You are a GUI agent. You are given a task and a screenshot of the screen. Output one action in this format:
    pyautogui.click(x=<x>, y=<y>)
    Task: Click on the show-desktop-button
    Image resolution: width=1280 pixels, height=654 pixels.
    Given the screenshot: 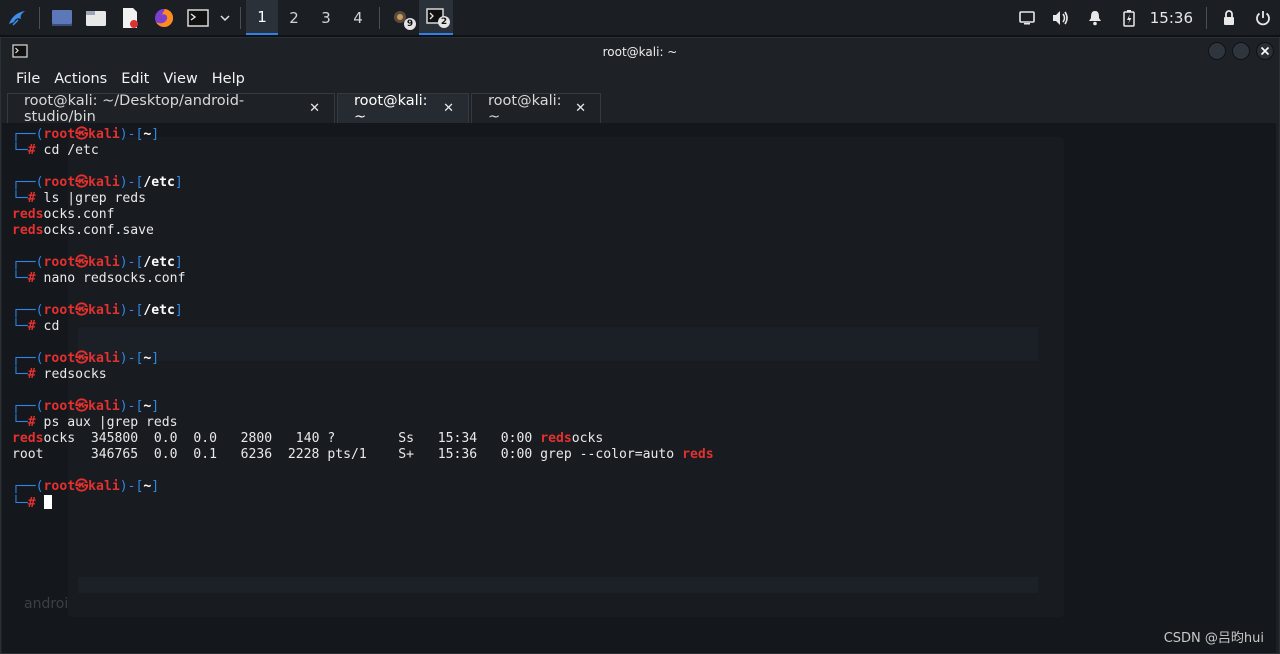 What is the action you would take?
    pyautogui.click(x=62, y=17)
    